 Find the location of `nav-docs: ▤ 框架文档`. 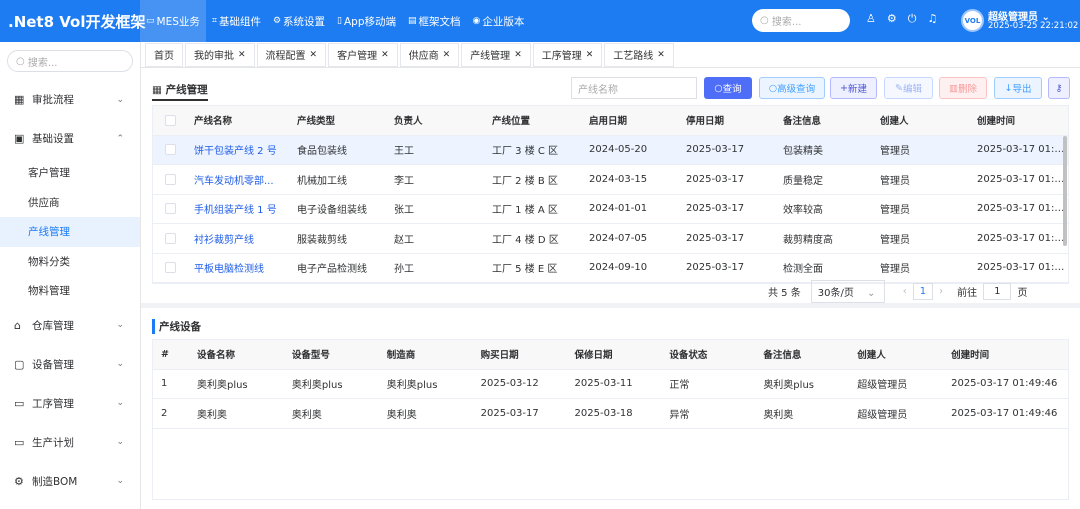

nav-docs: ▤ 框架文档 is located at coordinates (434, 21).